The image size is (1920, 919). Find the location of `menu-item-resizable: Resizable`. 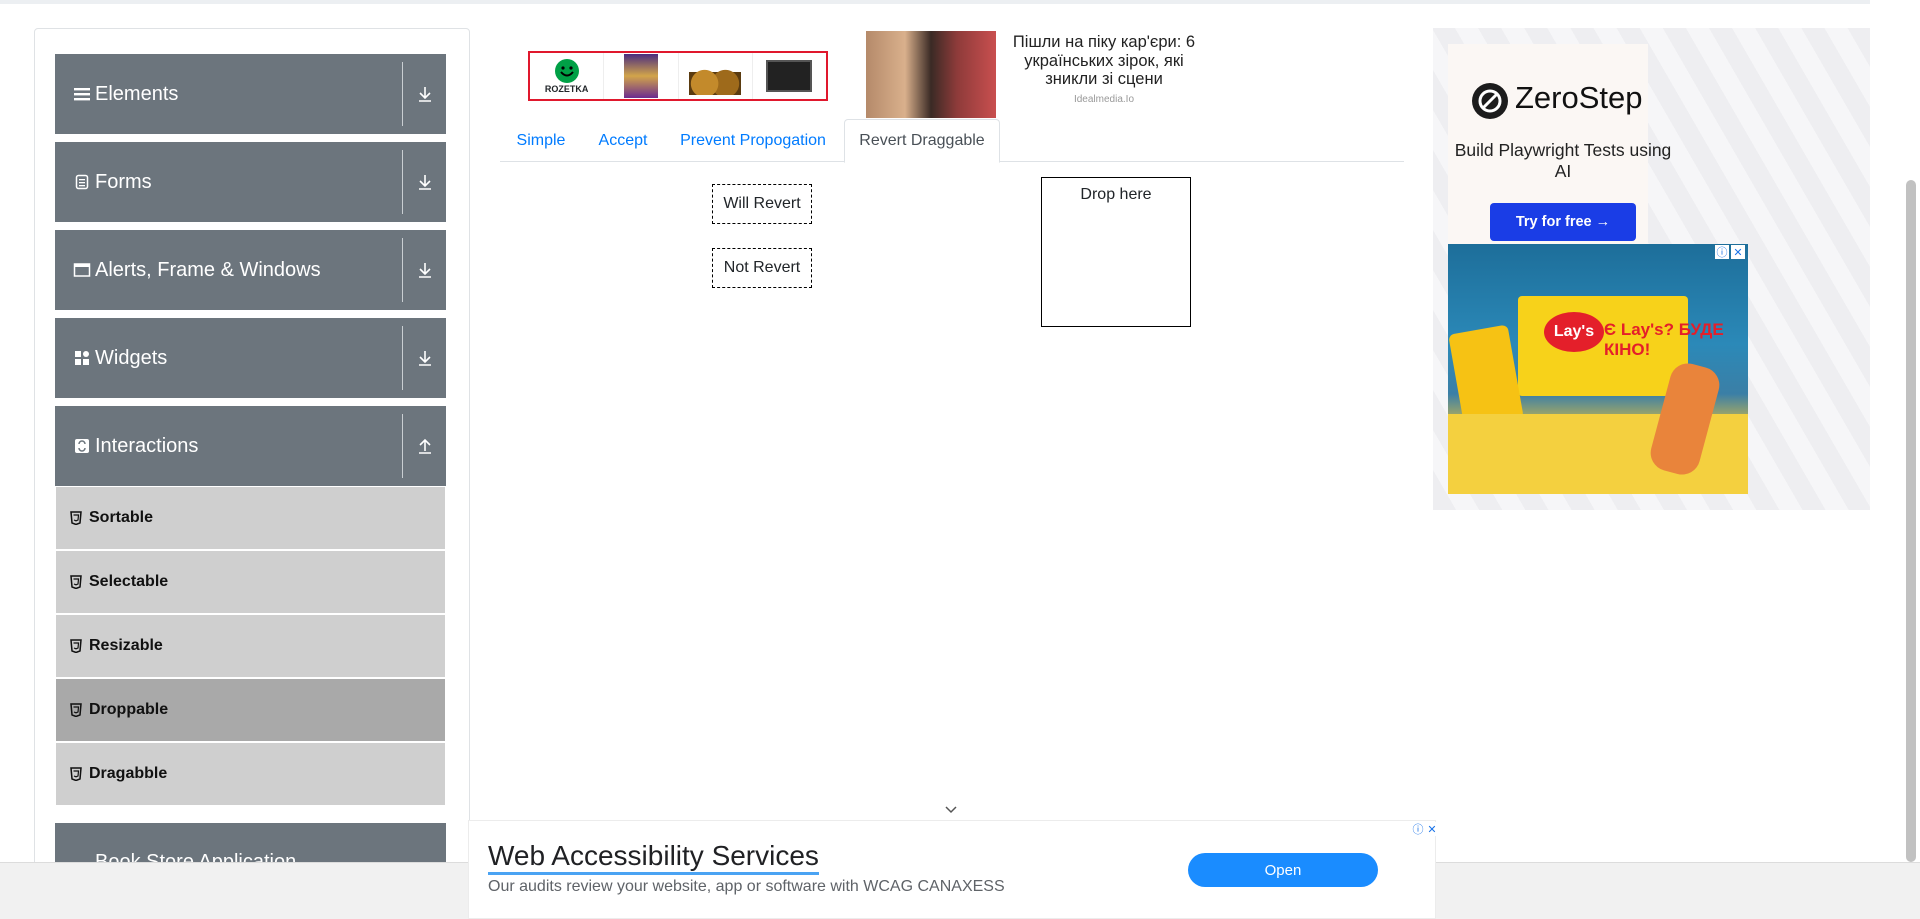

menu-item-resizable: Resizable is located at coordinates (250, 646).